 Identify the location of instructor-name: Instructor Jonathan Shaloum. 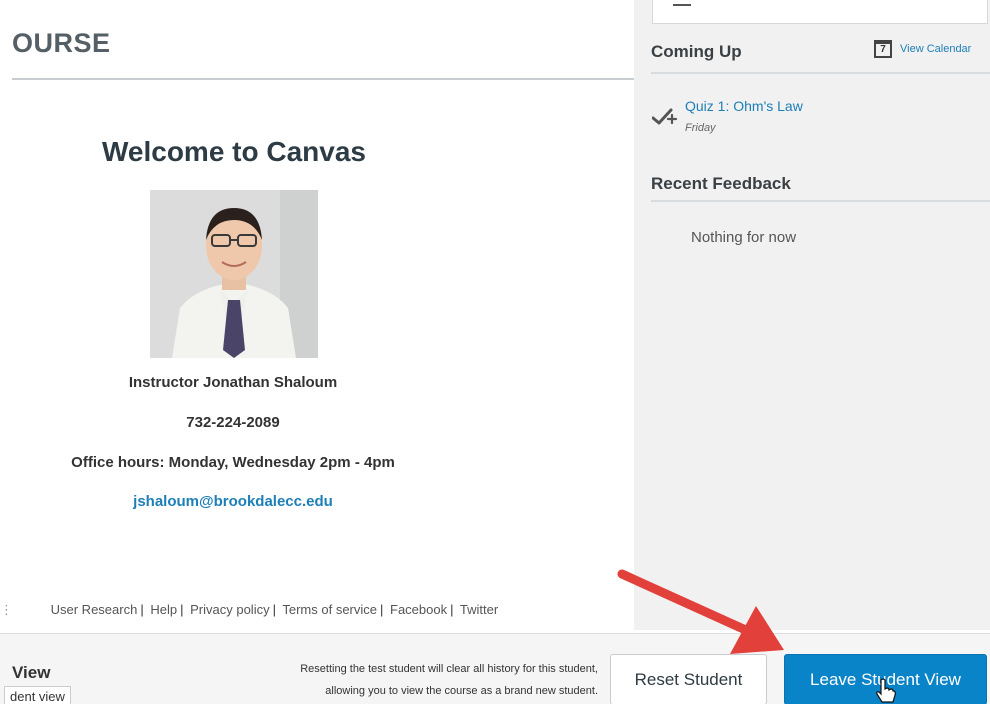
(233, 382).